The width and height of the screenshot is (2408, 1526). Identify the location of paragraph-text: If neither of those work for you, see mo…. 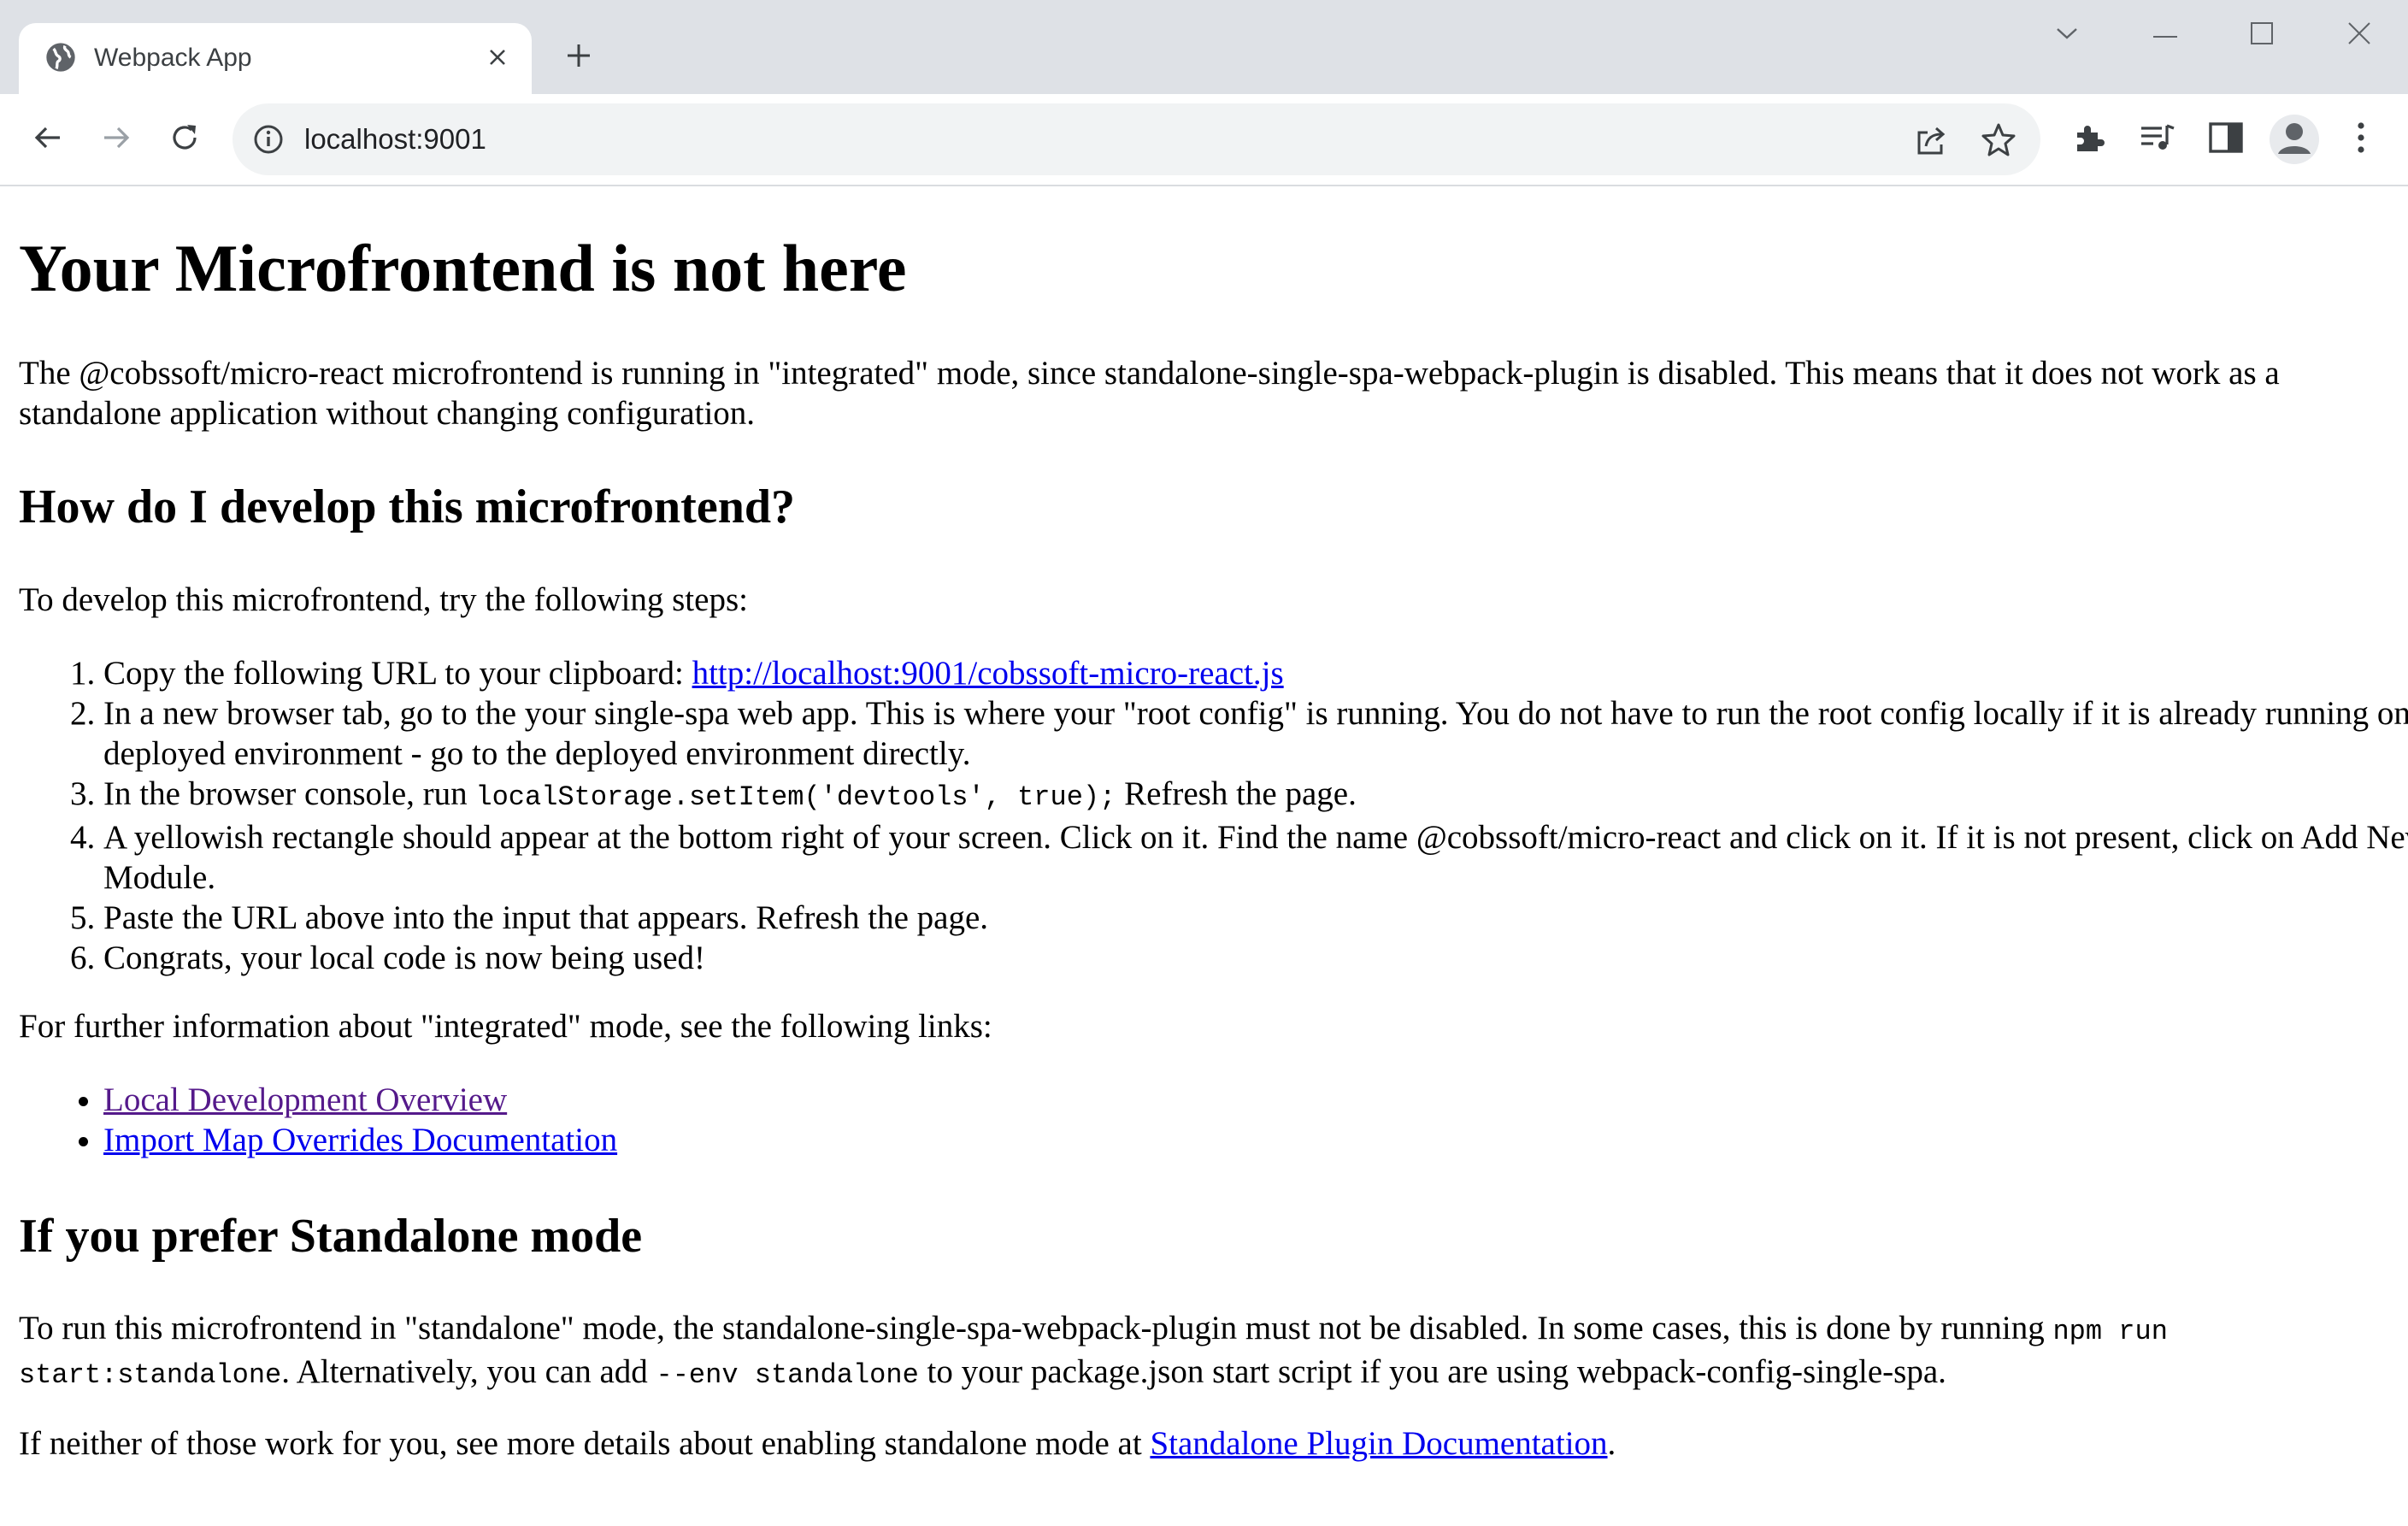
(585, 1443).